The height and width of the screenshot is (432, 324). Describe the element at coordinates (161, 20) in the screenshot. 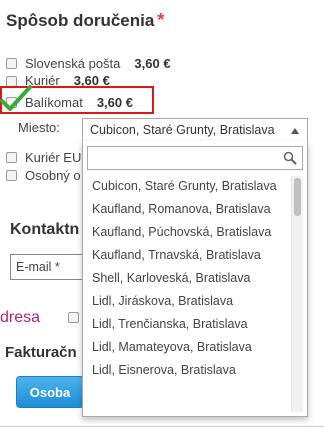

I see `required-mark: *` at that location.